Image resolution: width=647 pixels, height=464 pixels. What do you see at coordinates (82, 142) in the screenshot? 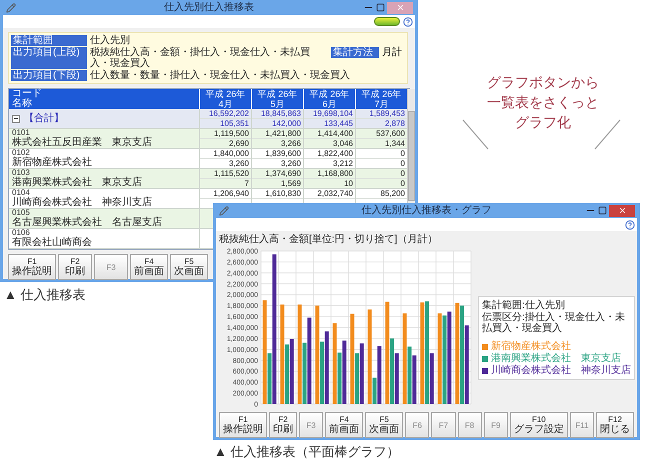
I see `supplier-name: 株式会社五反田産業 東京支店` at bounding box center [82, 142].